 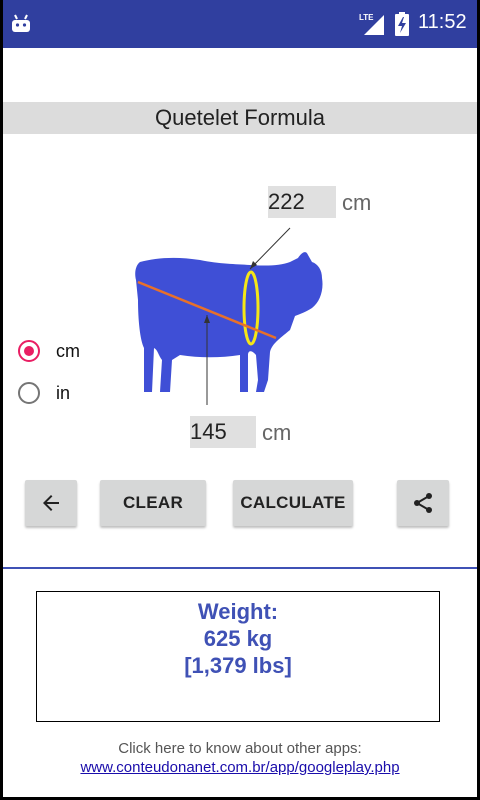 What do you see at coordinates (357, 202) in the screenshot?
I see `heart-girth-unit: cm` at bounding box center [357, 202].